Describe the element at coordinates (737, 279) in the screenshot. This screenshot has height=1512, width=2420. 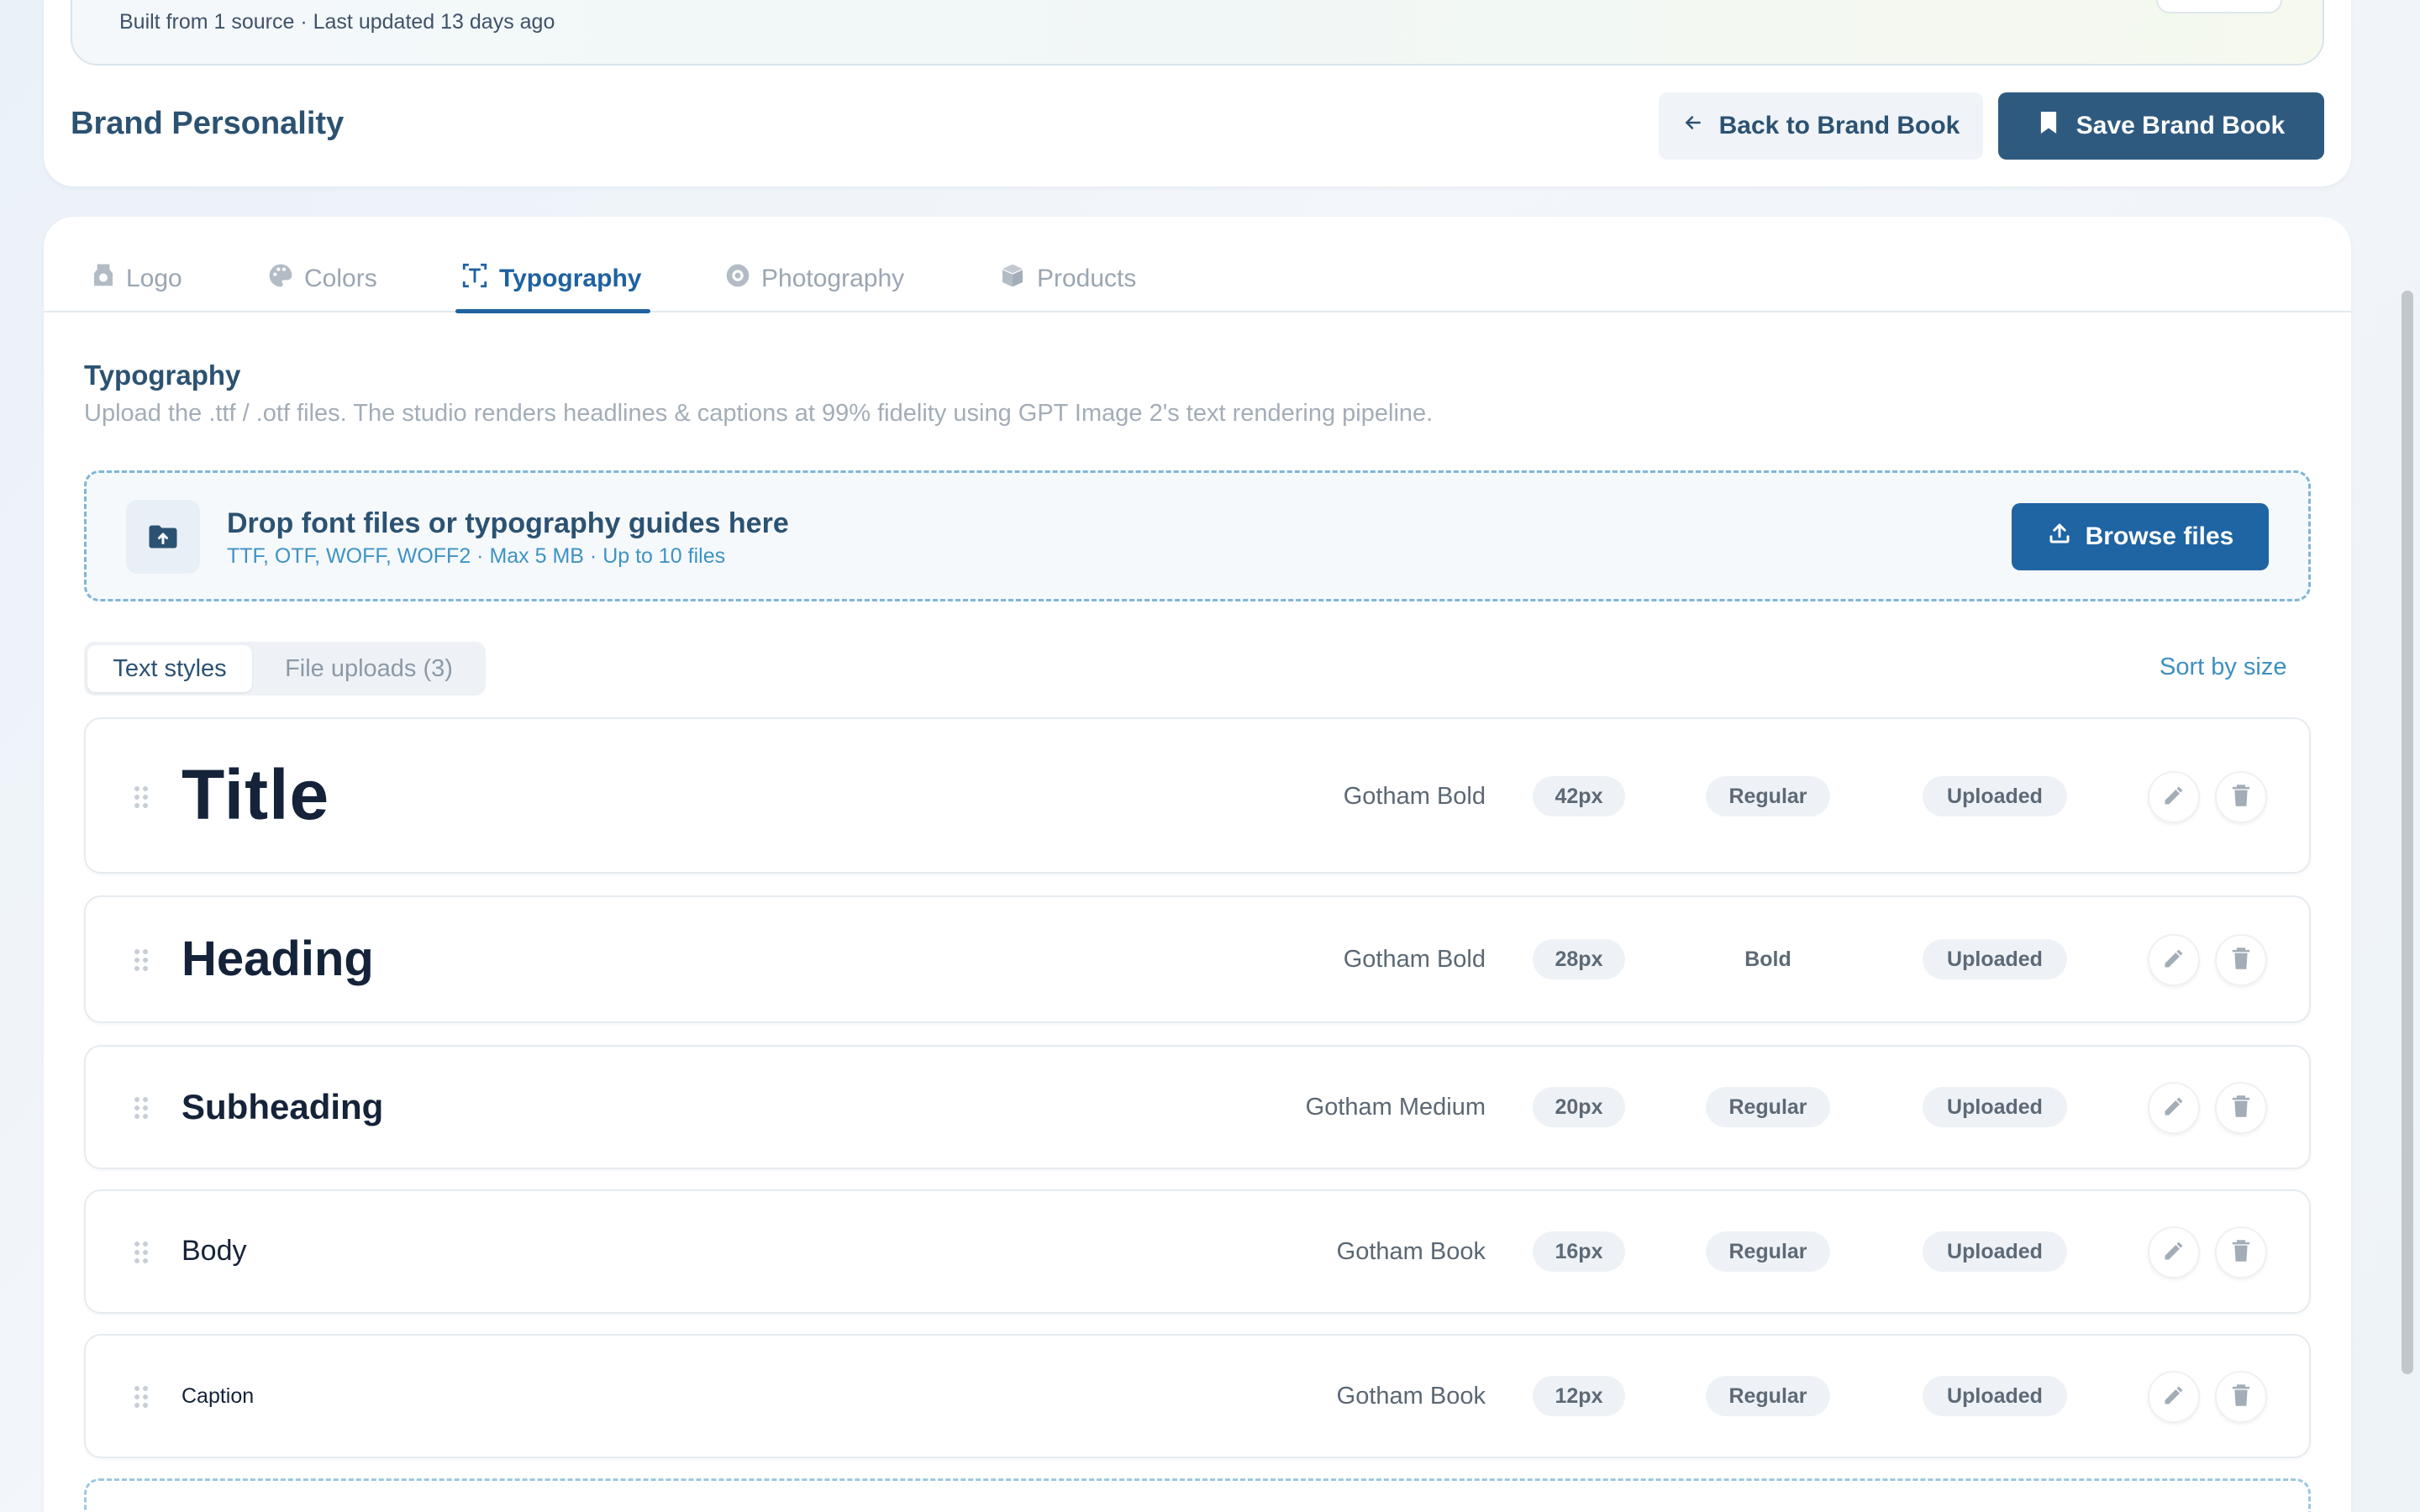
I see `camera-icon` at that location.